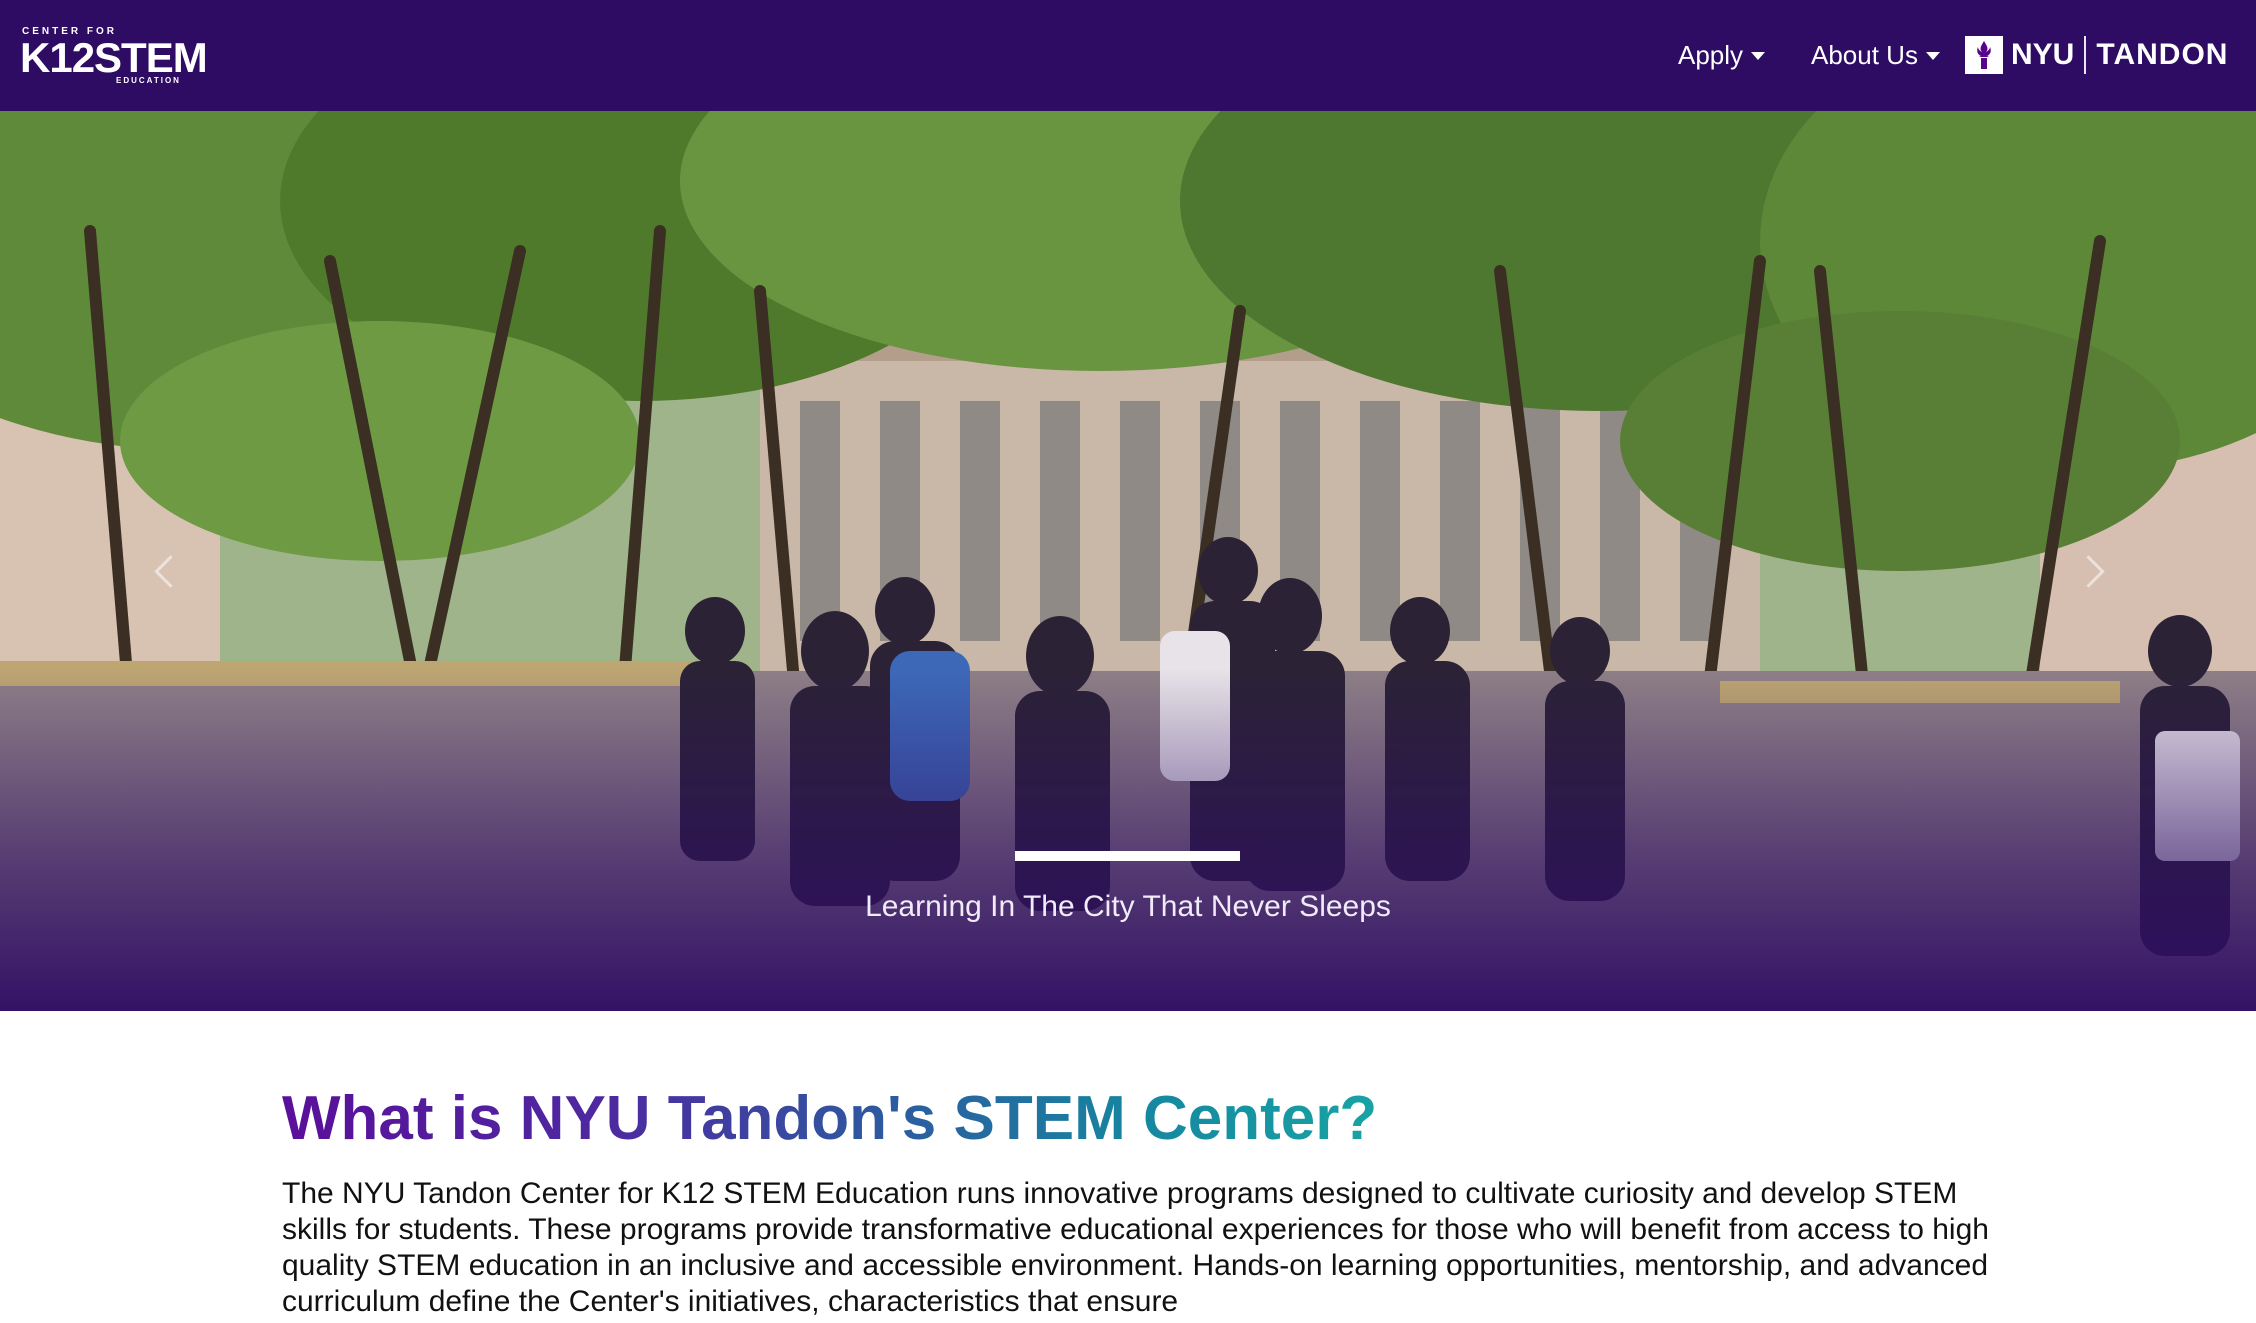 The height and width of the screenshot is (1323, 2256). Describe the element at coordinates (829, 1119) in the screenshot. I see `section-heading: What is NYU Tandon's STEM Center?` at that location.